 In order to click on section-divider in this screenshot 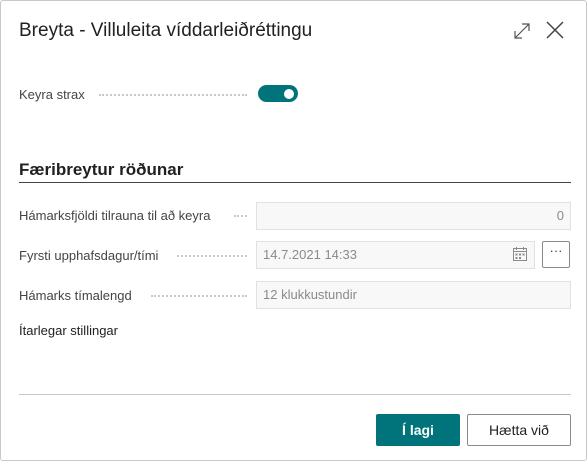, I will do `click(295, 182)`.